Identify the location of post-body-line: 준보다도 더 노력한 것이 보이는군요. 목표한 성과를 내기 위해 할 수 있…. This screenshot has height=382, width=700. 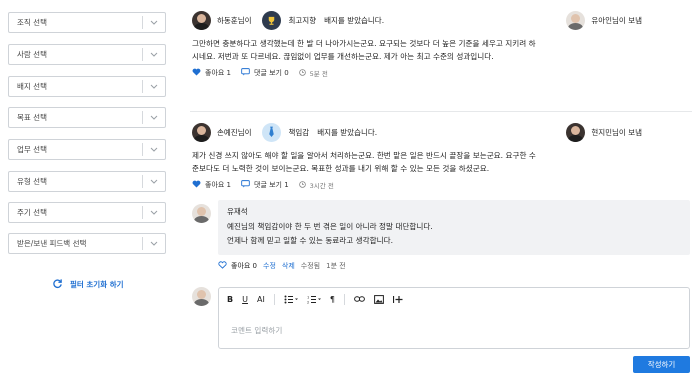
(341, 168).